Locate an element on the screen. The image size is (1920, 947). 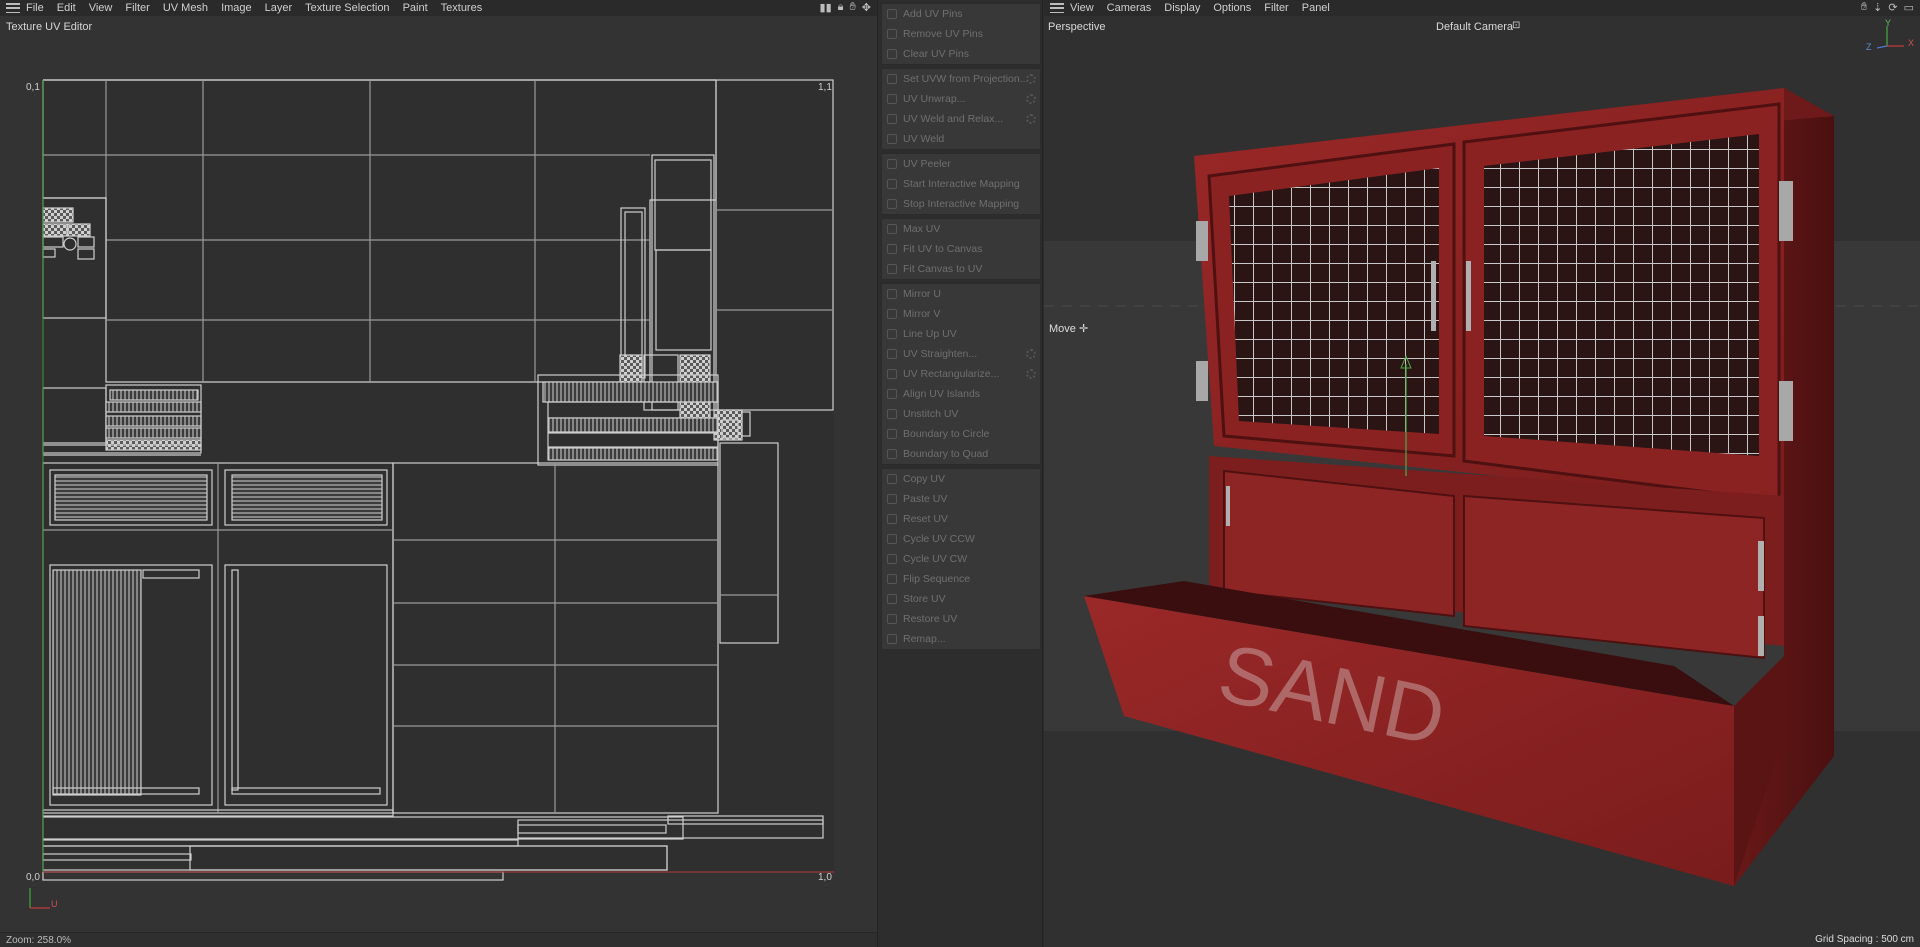
uv-menu-textures: Textures is located at coordinates (465, 8).